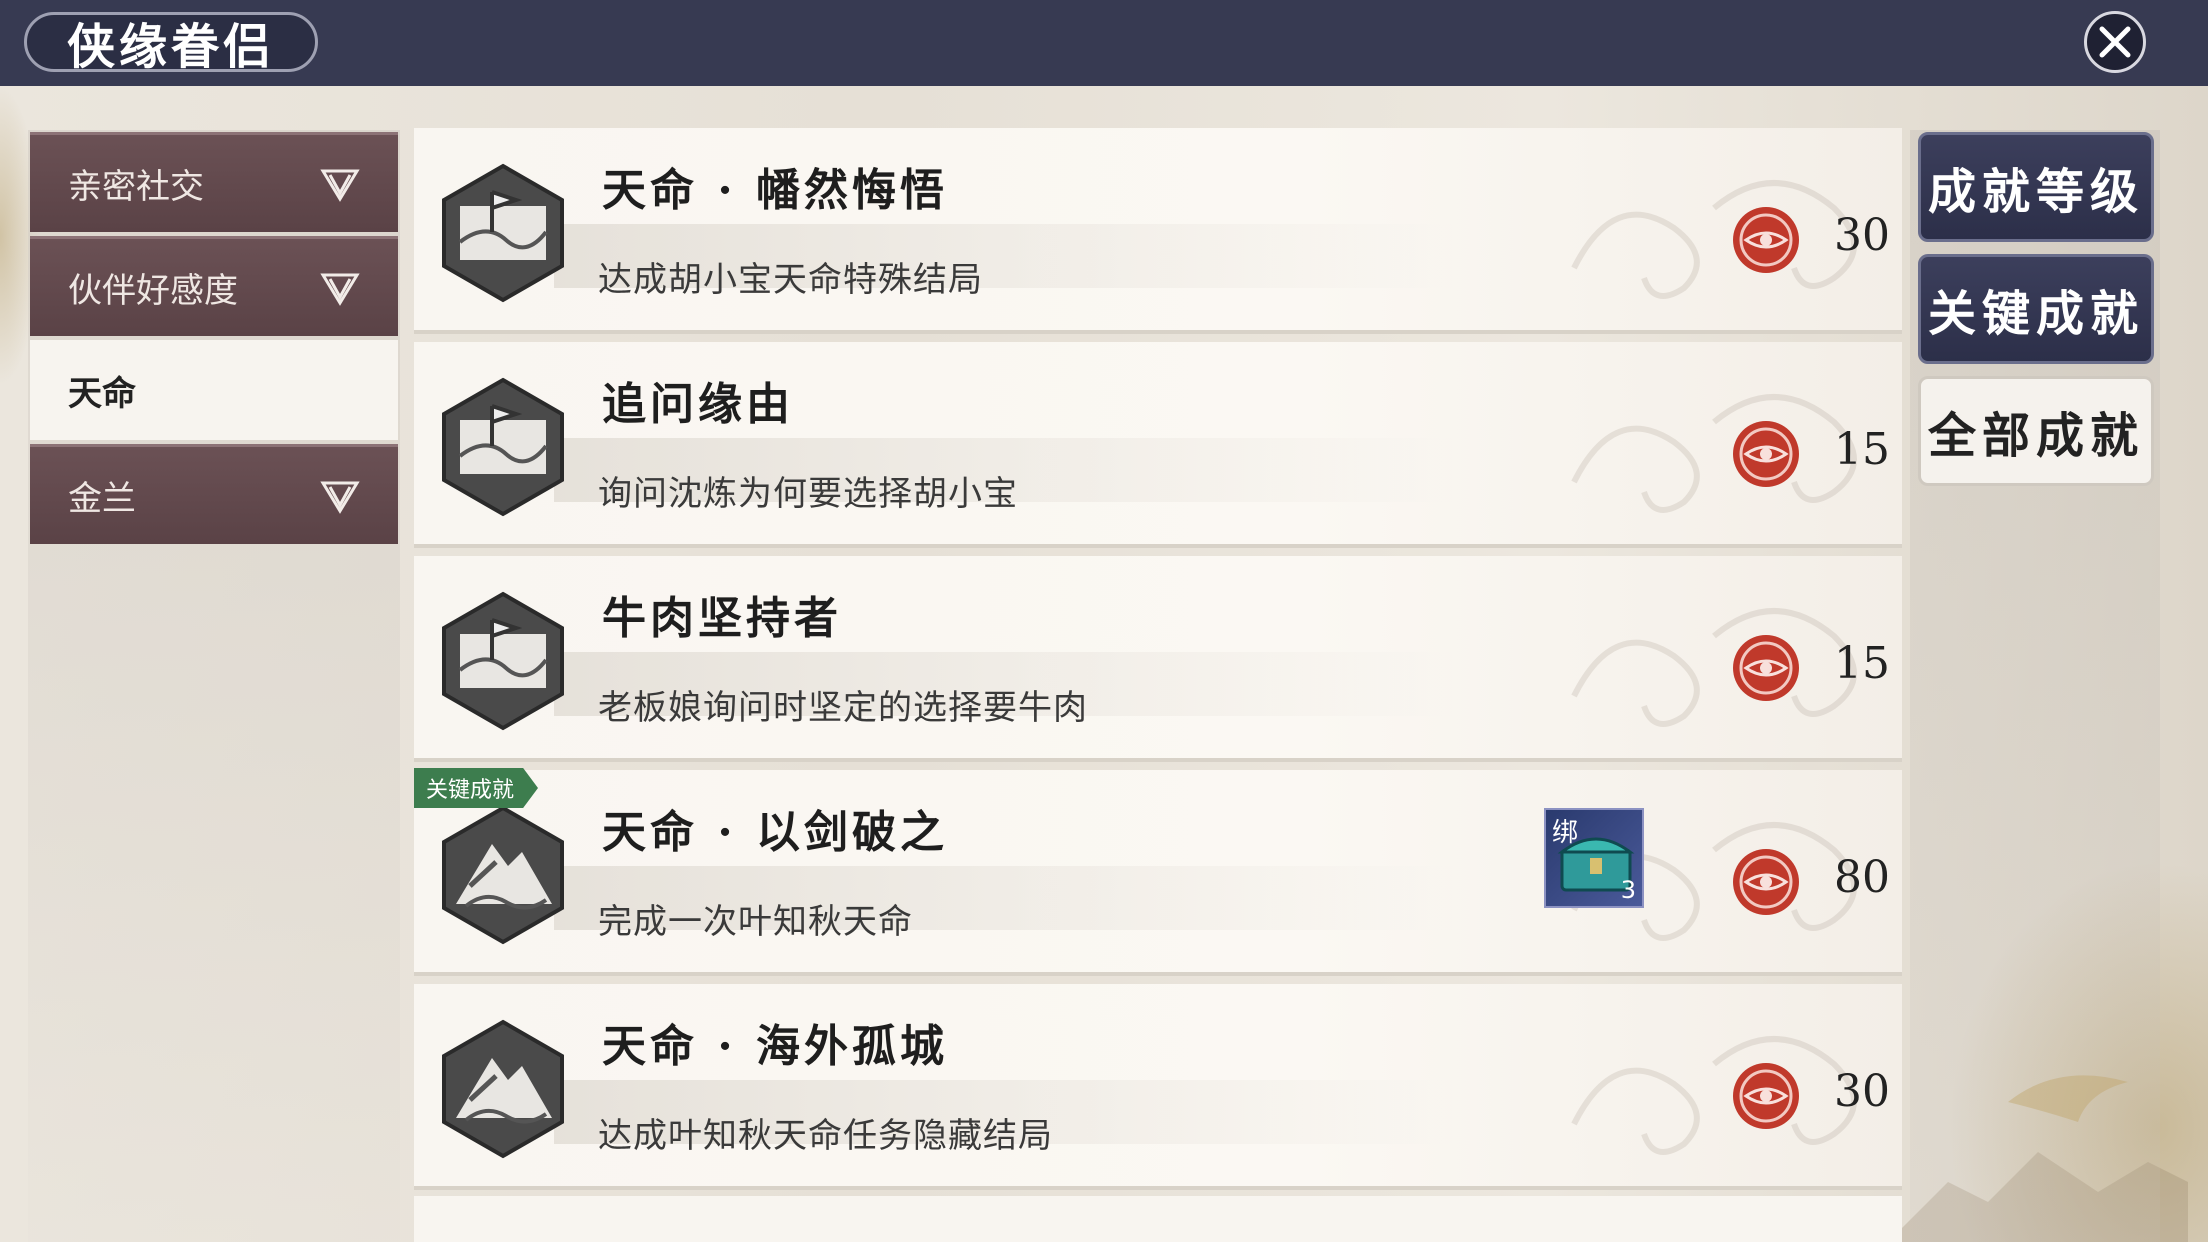 This screenshot has height=1242, width=2208. I want to click on achievement-desc: 老板娘询问时坚定的选择要牛肉, so click(843, 708).